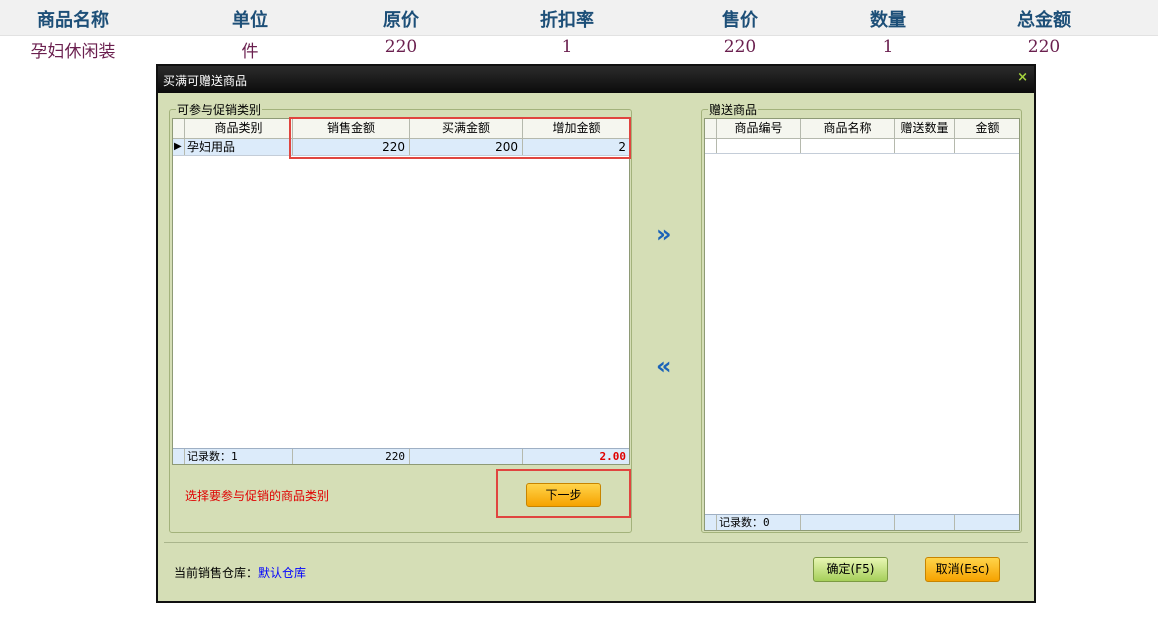  I want to click on warehouse-label: 当前销售仓库：, so click(216, 573).